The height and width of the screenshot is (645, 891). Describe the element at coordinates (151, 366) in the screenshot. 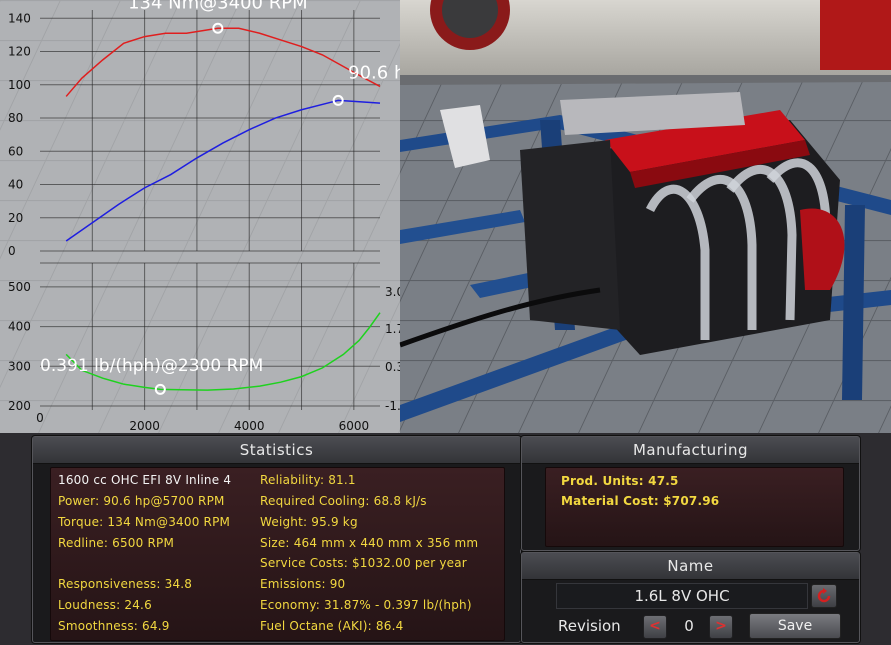

I see `economy-peak-label: 0.391 lb/(hph)@2300 RPM` at that location.